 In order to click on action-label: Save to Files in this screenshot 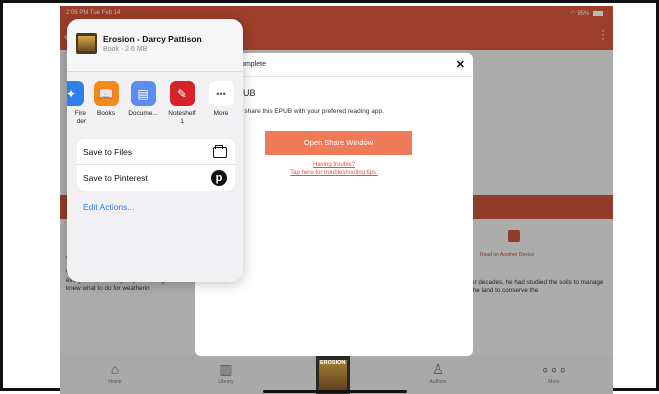, I will do `click(108, 152)`.